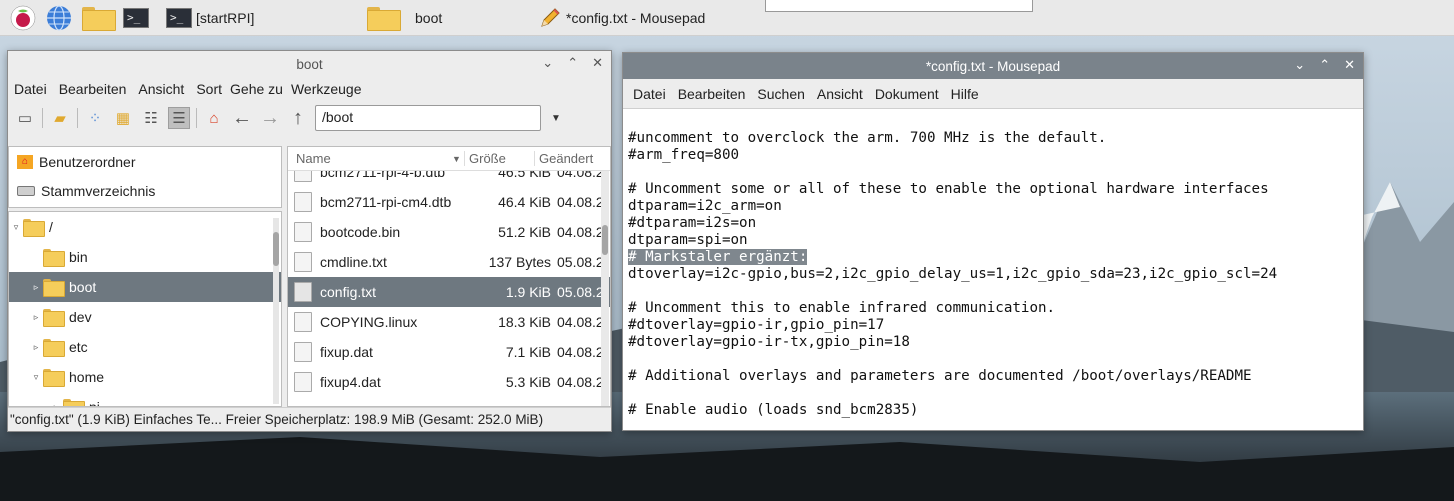 The image size is (1454, 501). I want to click on tree-item-pi: ▹ pi, so click(145, 399).